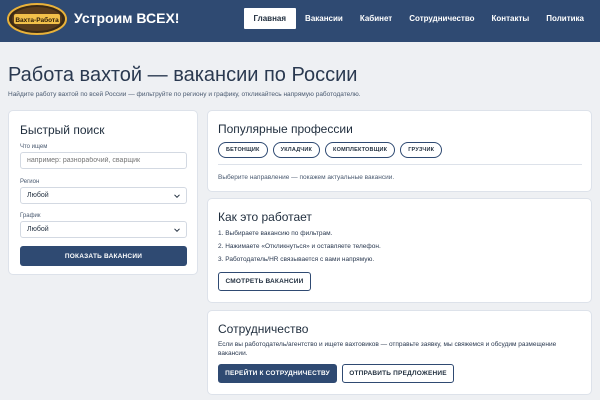 The image size is (600, 400). Describe the element at coordinates (265, 217) in the screenshot. I see `how-it-works-title: Как это работает` at that location.